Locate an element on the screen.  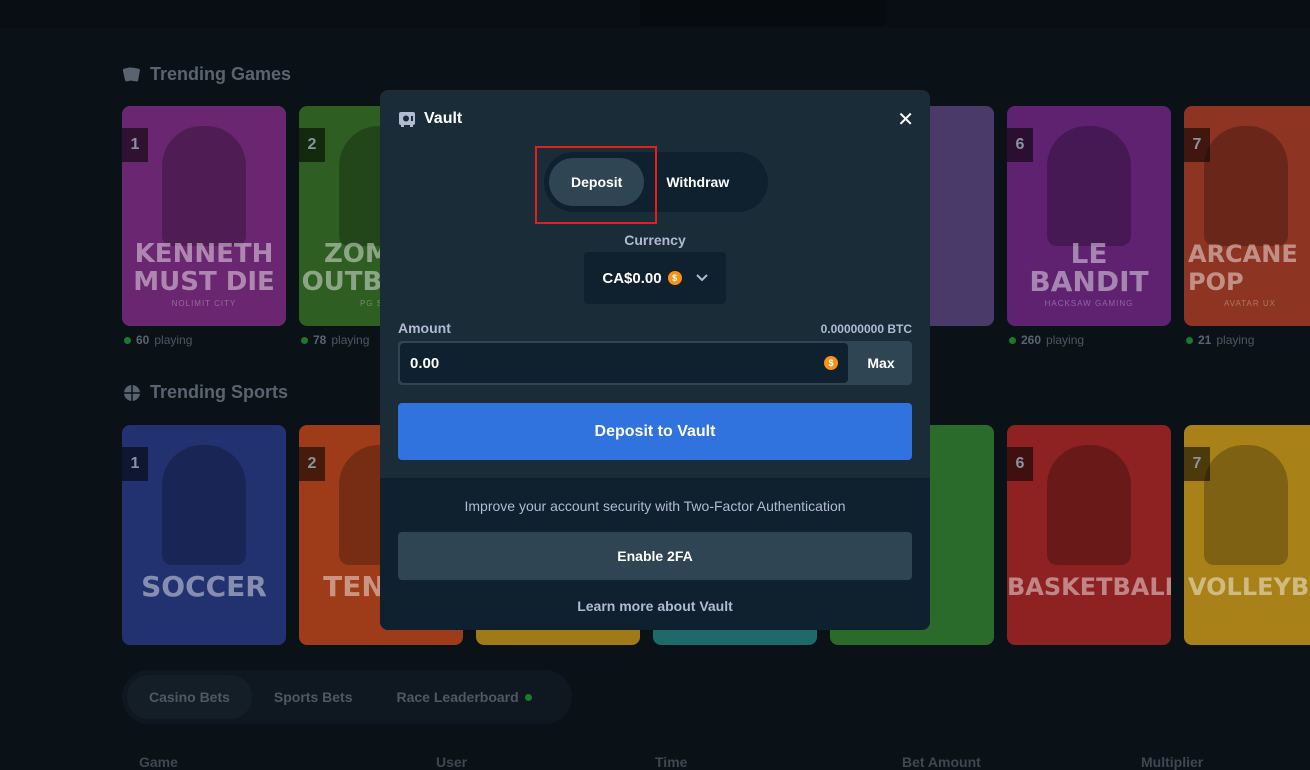
close-icon: ✕ is located at coordinates (905, 120).